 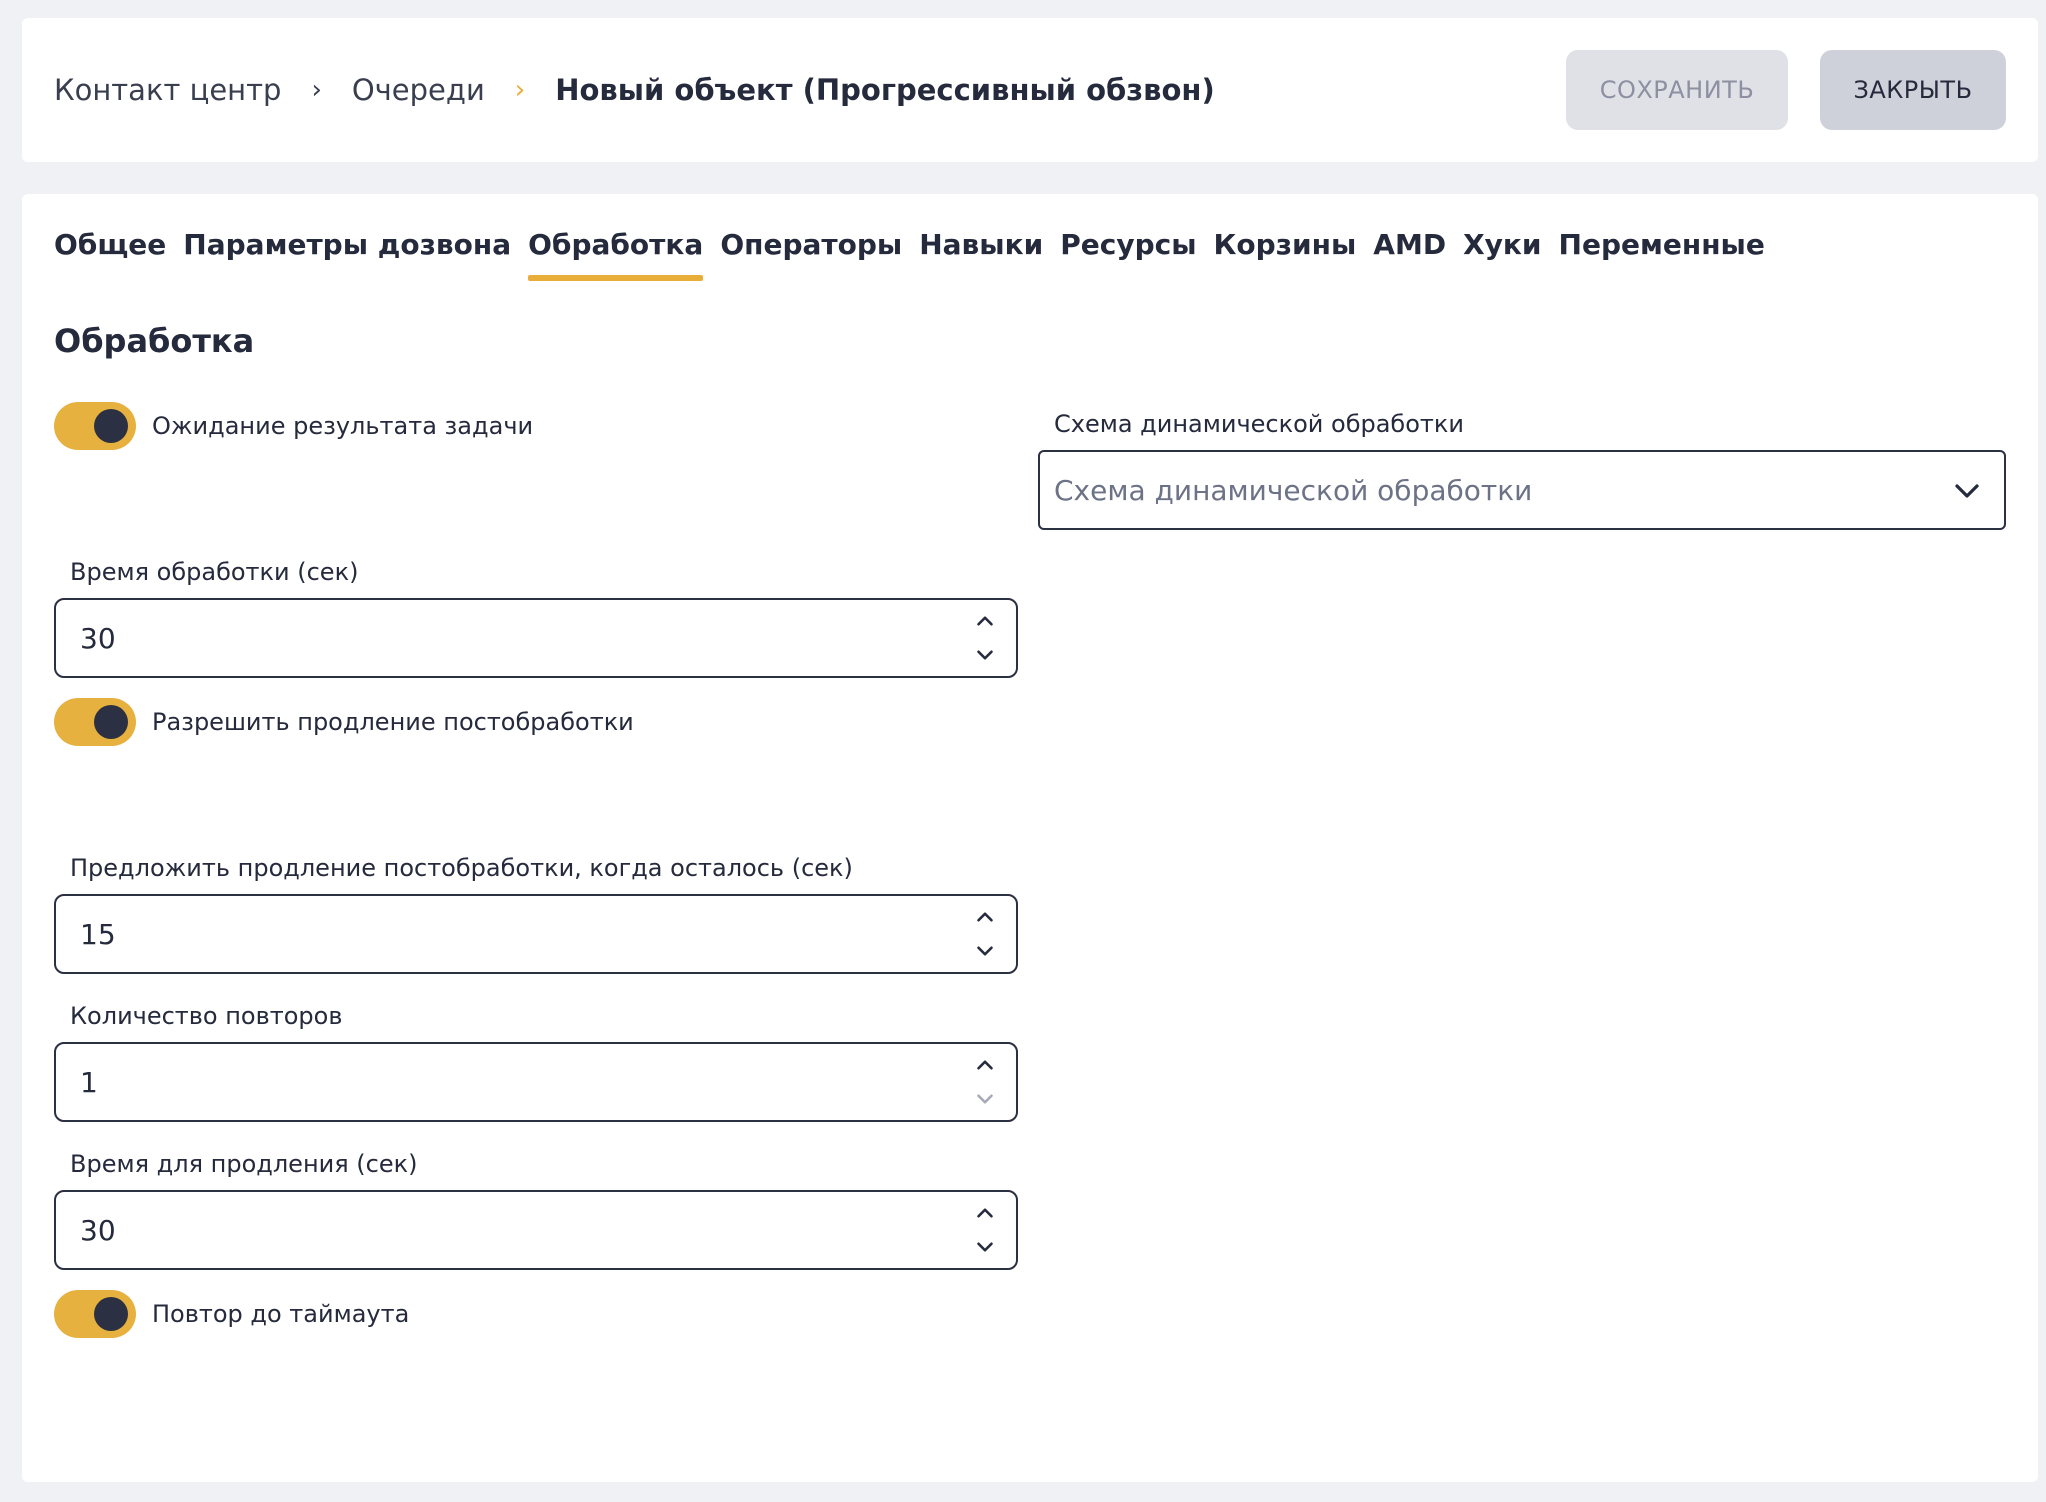 I want to click on extension-time-input: 30, so click(x=536, y=1230).